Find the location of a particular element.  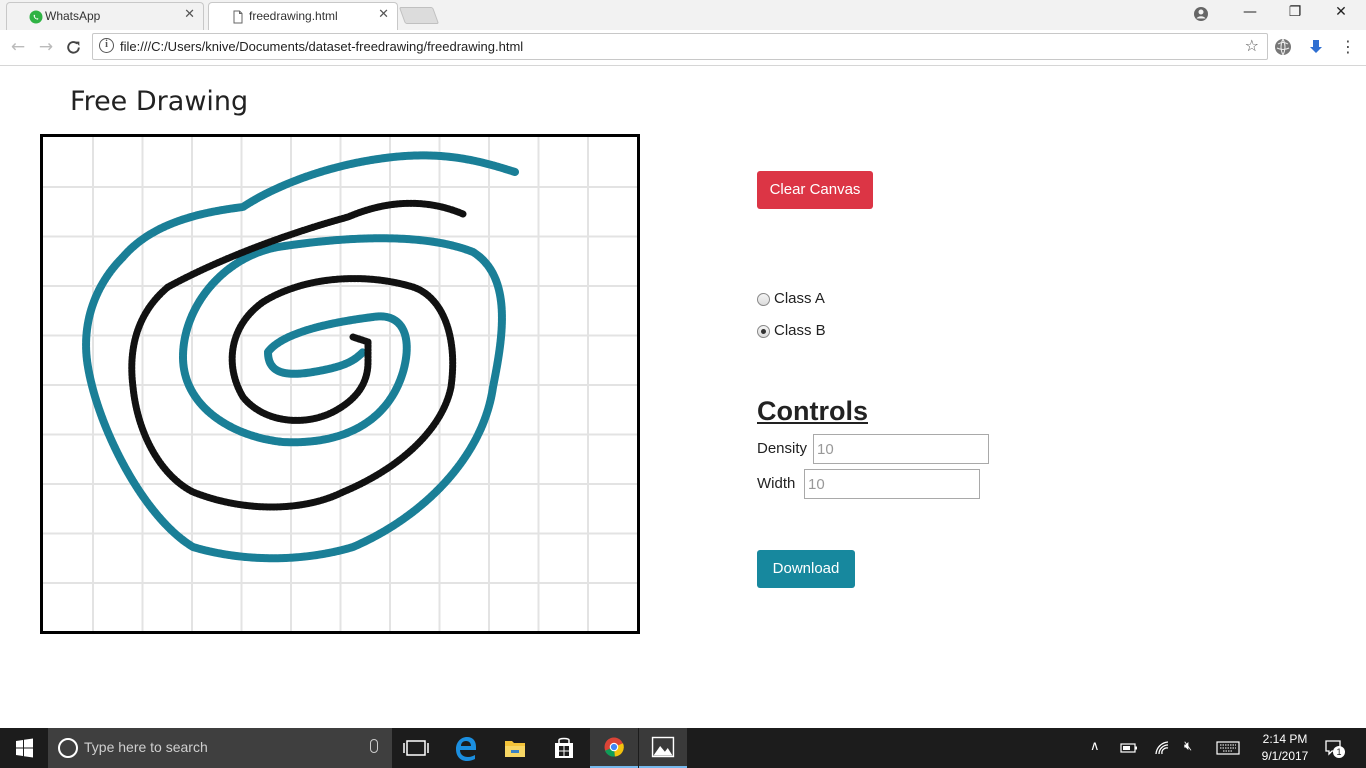

notification-count-badge: 1 is located at coordinates (1339, 752).